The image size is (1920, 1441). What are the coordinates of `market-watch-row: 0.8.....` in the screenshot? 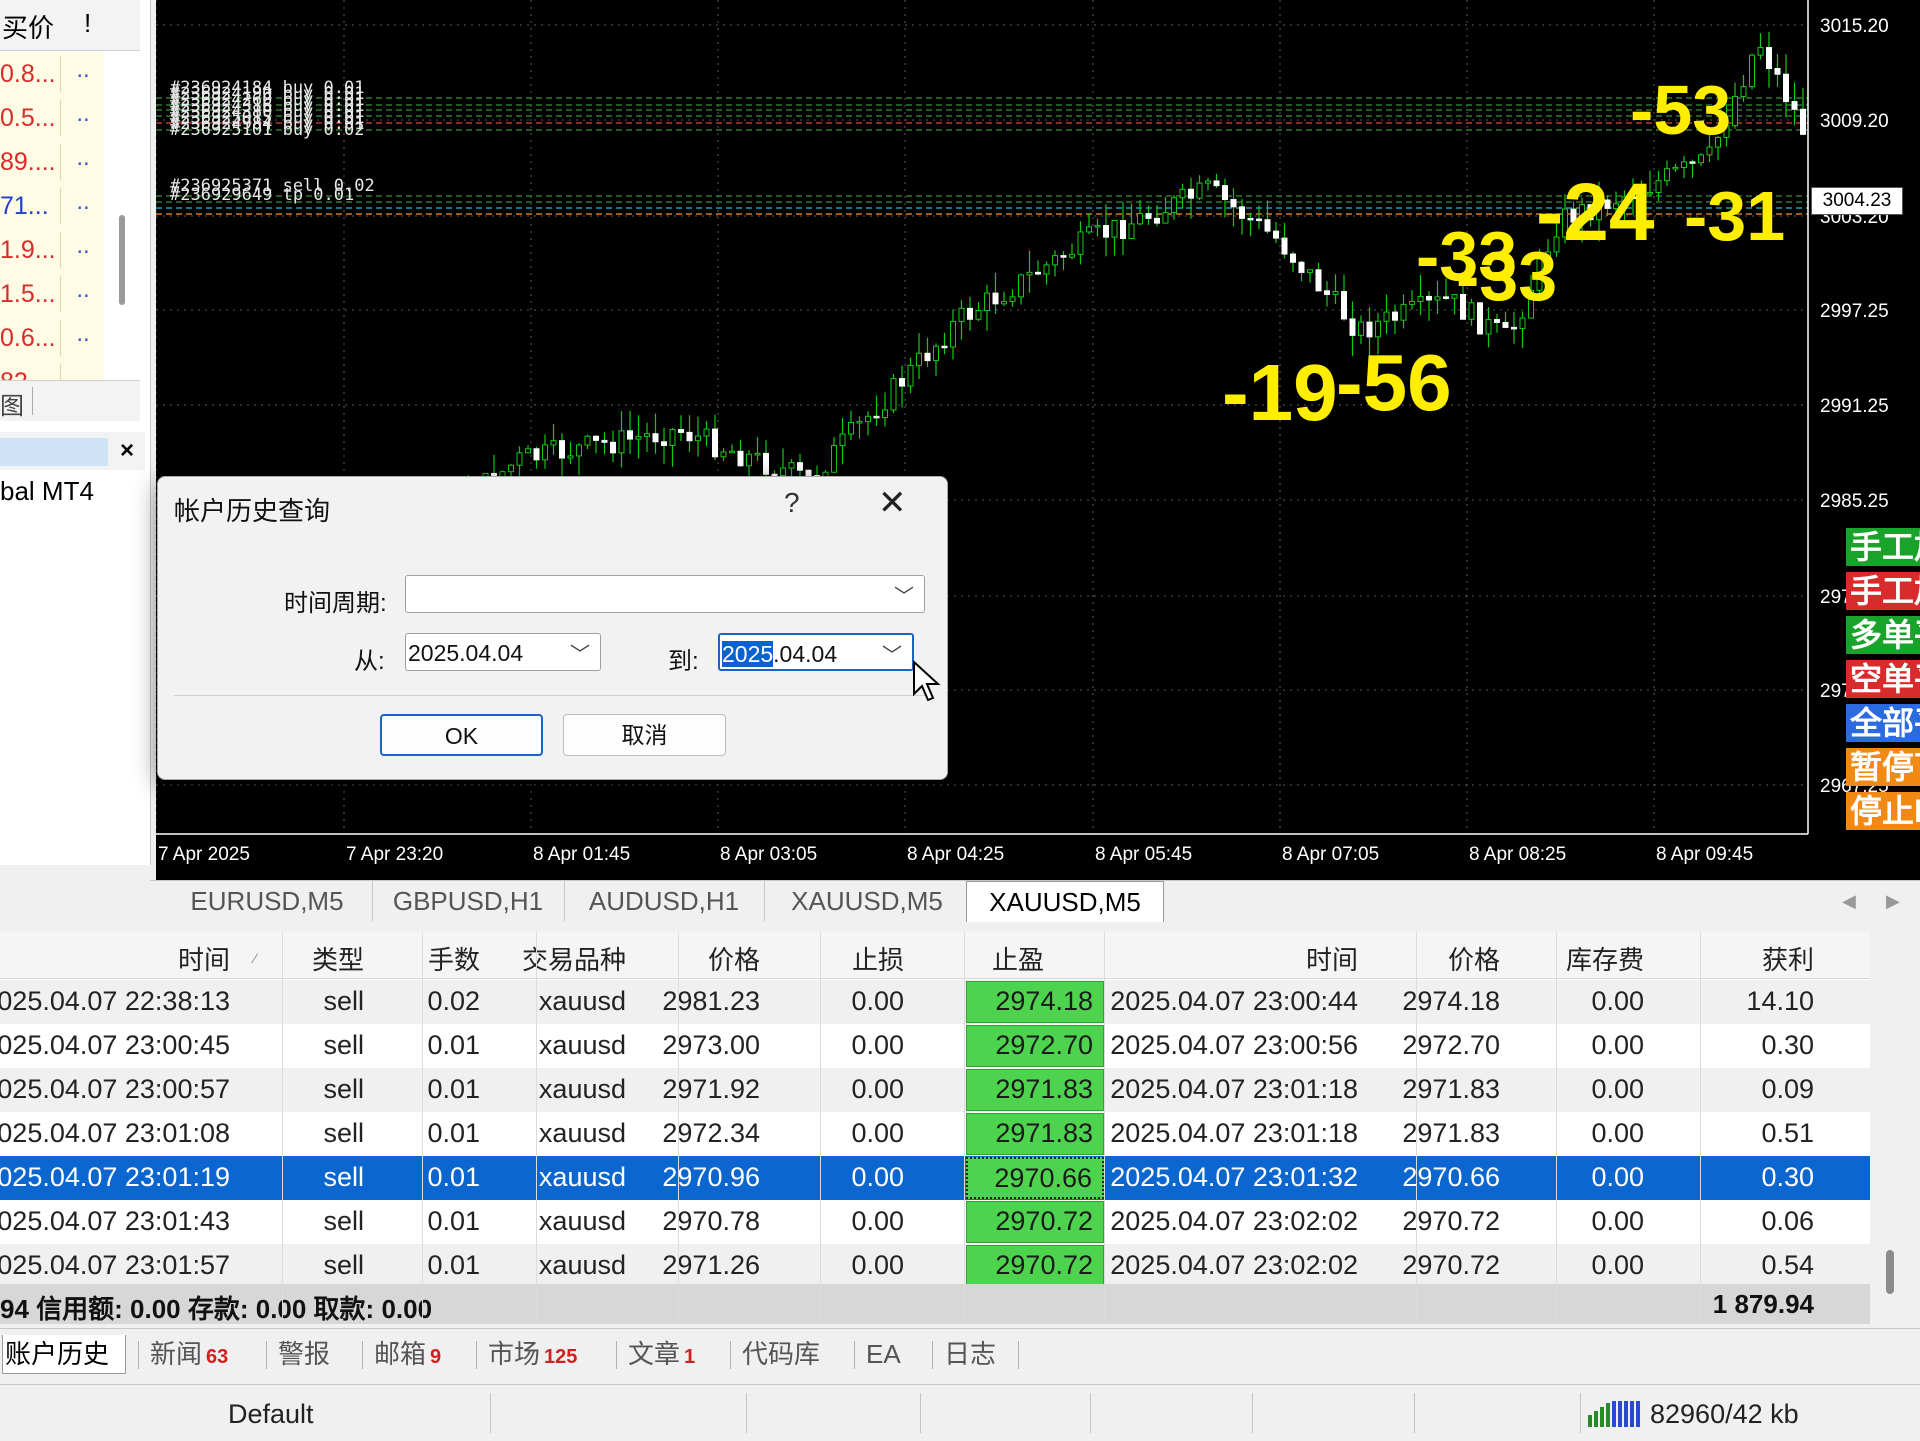 It's located at (52, 74).